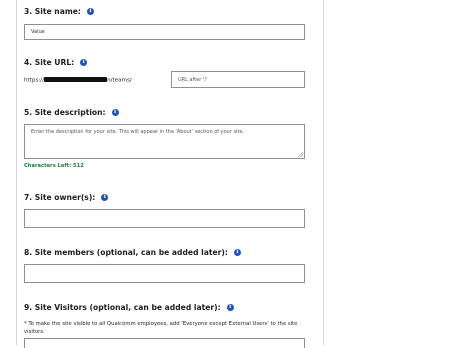 The width and height of the screenshot is (474, 348). I want to click on resize-handle-icon, so click(300, 154).